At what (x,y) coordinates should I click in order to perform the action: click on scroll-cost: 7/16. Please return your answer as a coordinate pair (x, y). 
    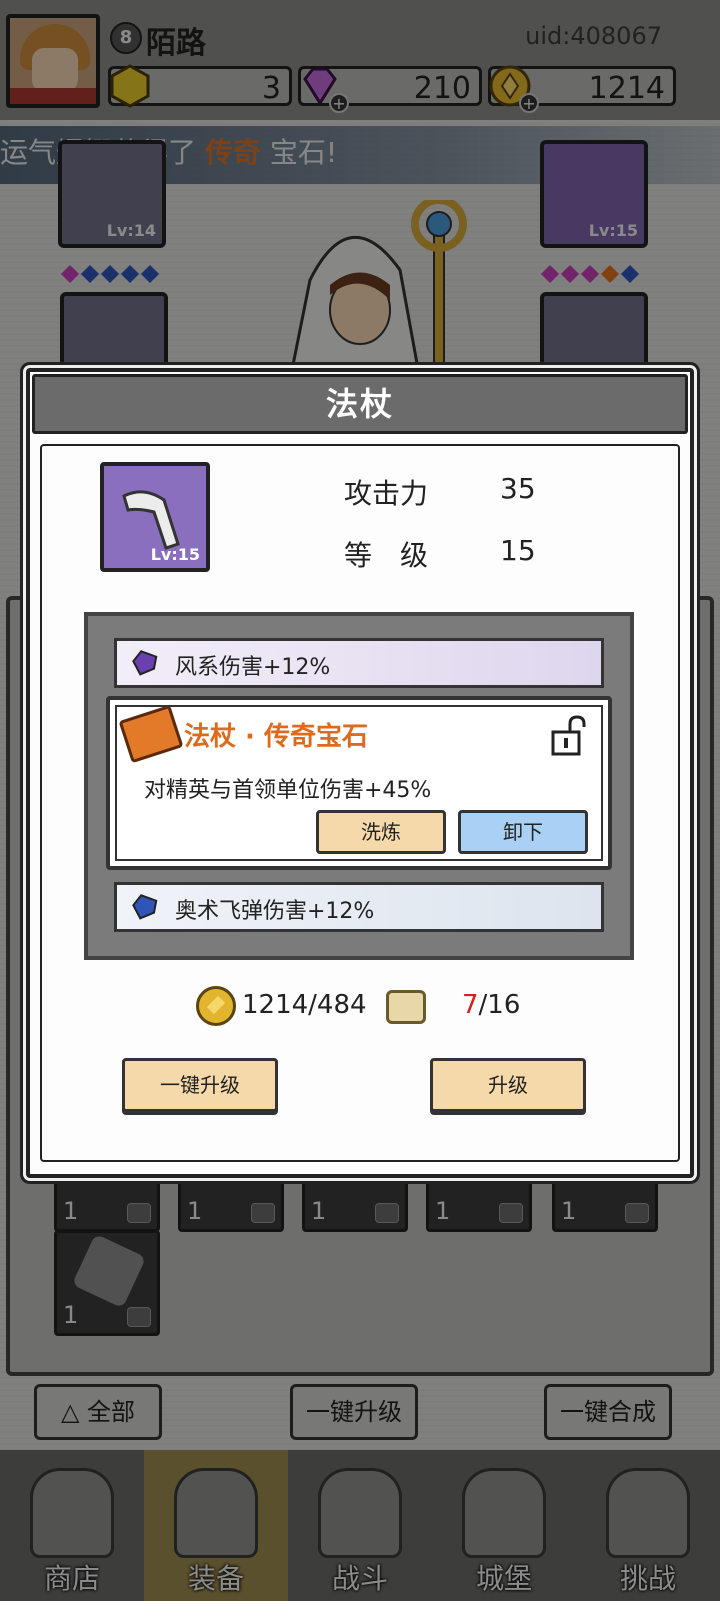
    Looking at the image, I should click on (491, 1005).